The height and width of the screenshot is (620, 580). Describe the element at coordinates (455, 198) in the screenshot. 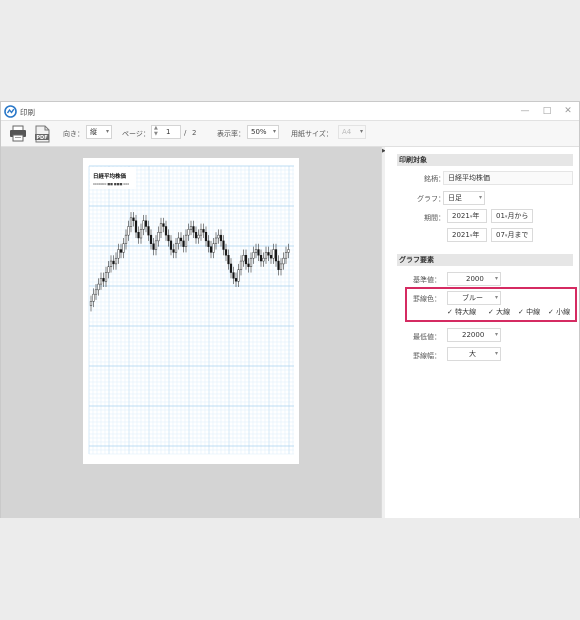

I see `graph-value: 日足` at that location.